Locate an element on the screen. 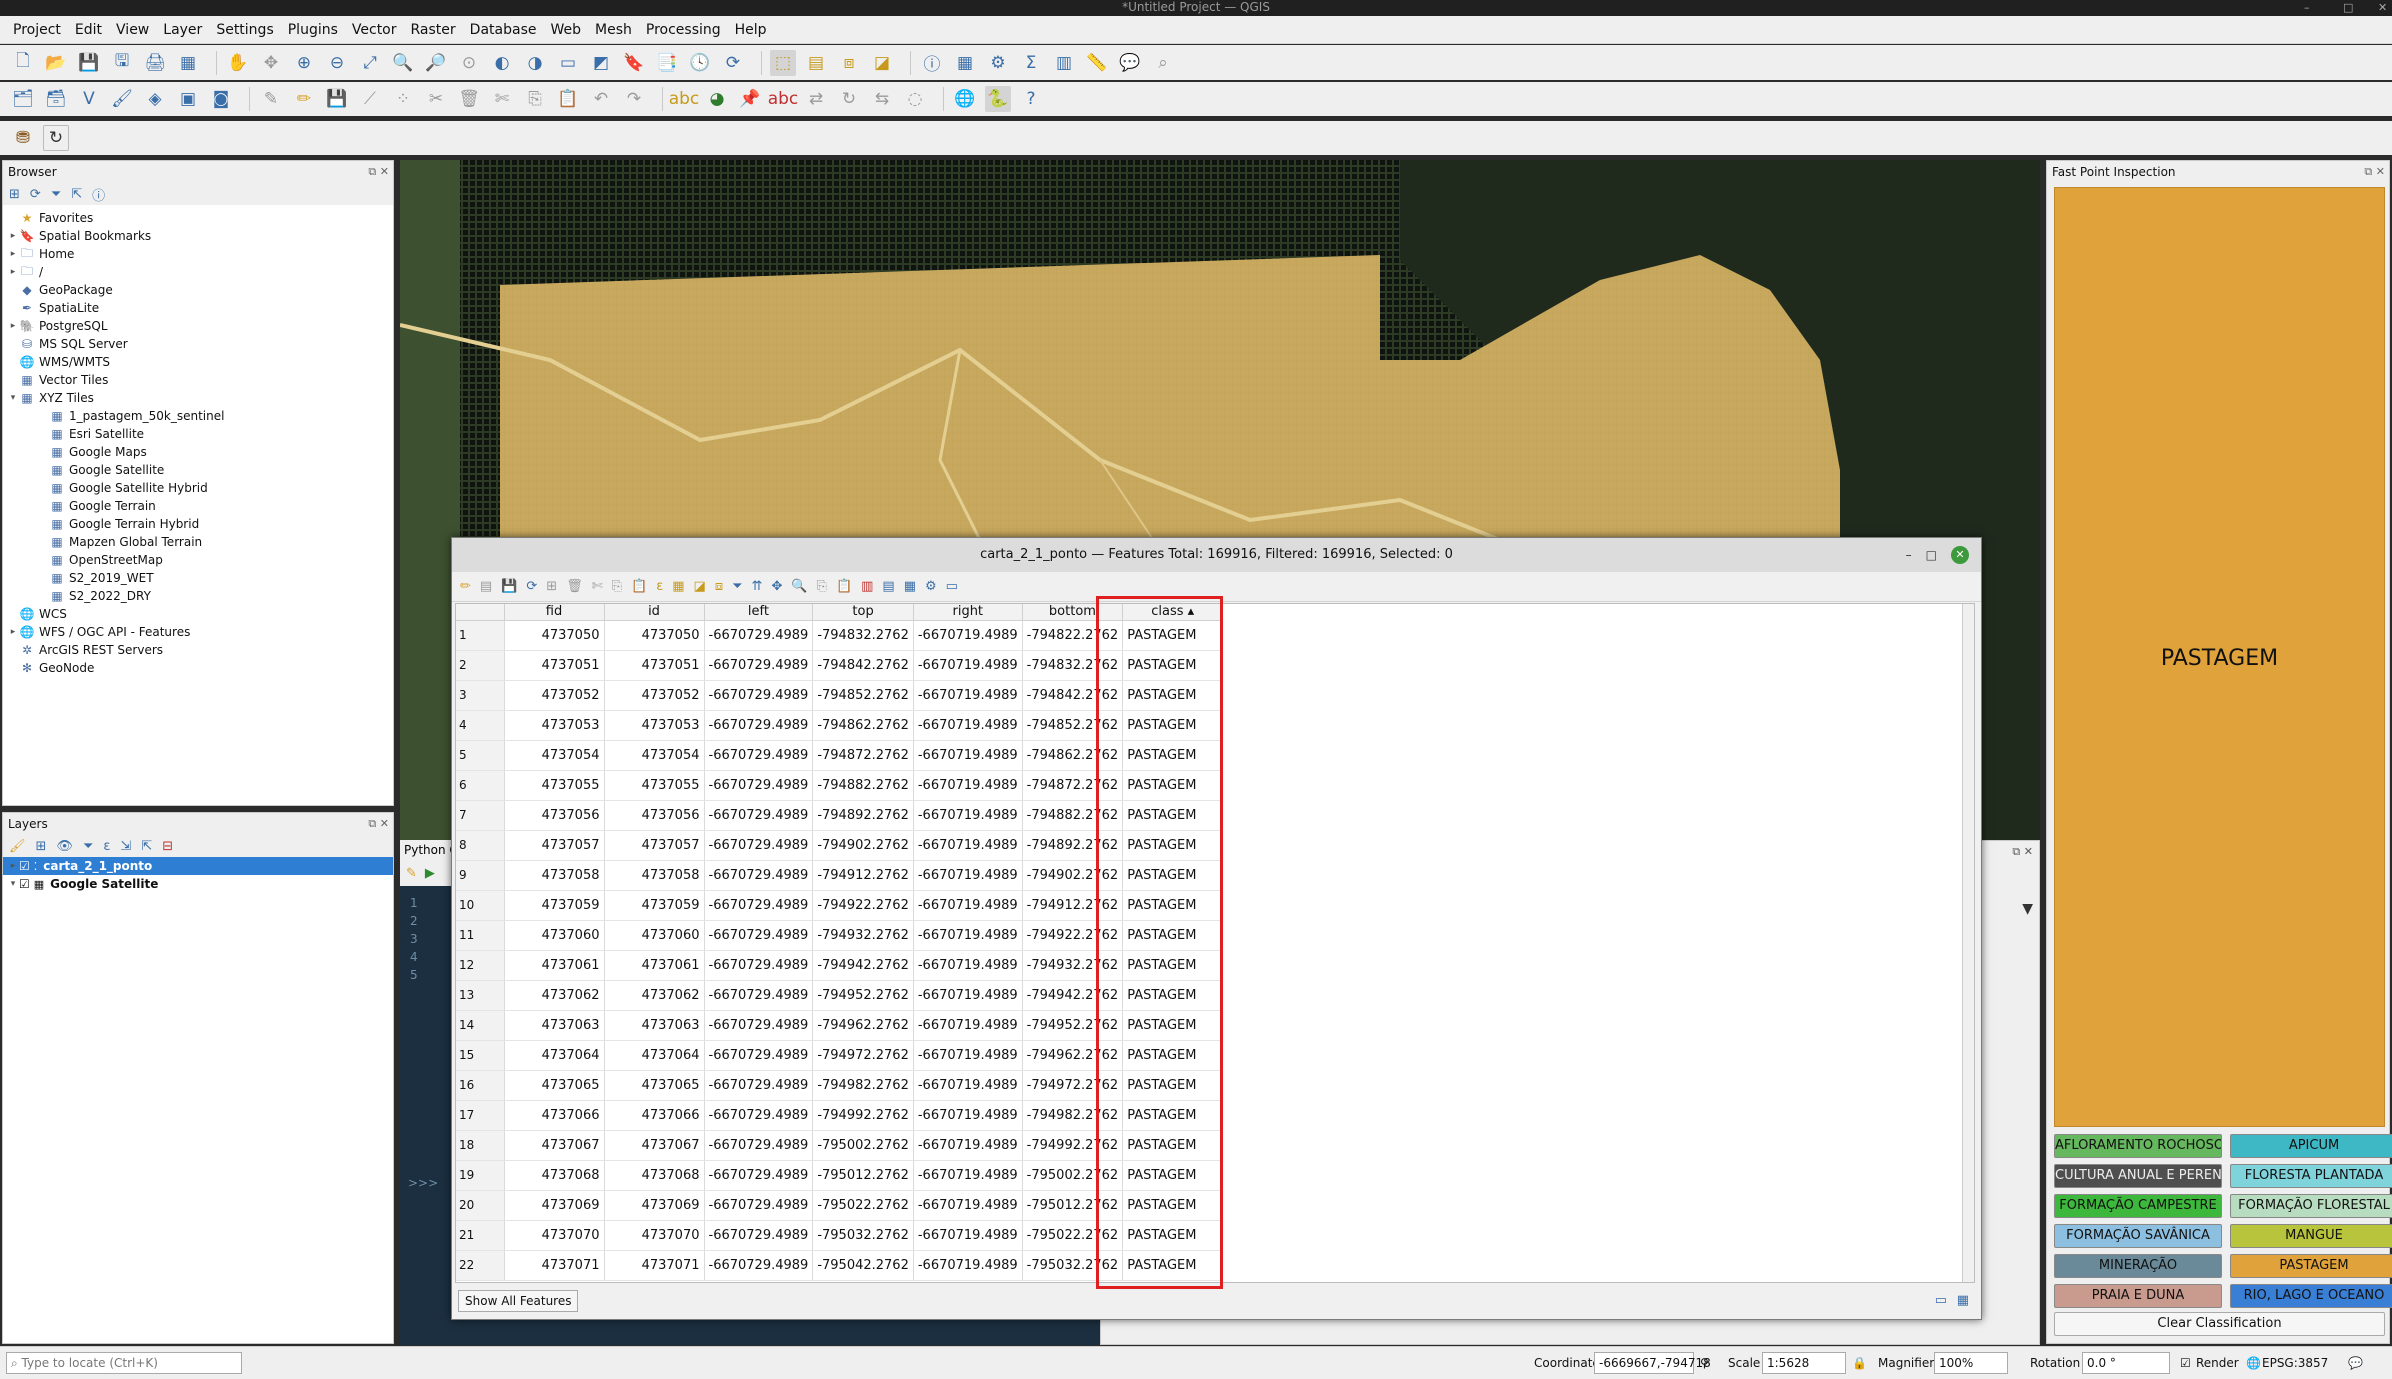 The width and height of the screenshot is (2392, 1379). table-cell: -794912.2762 is located at coordinates (863, 875).